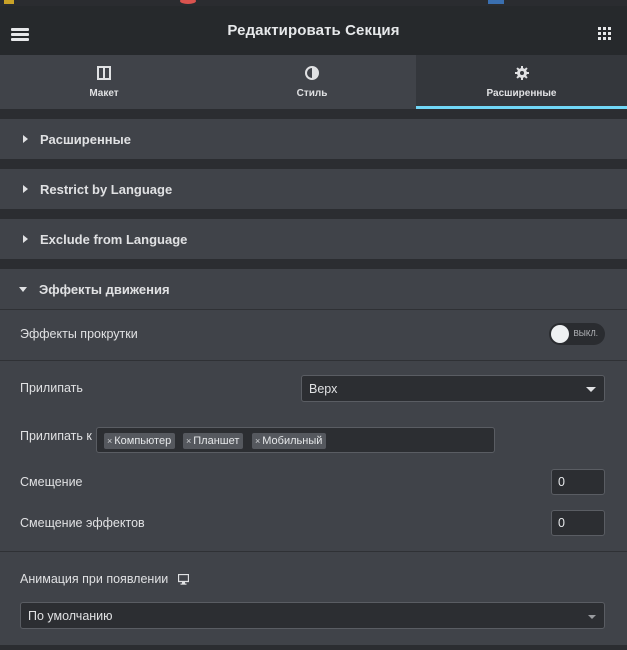  Describe the element at coordinates (313, 647) in the screenshot. I see `bottom-edge` at that location.